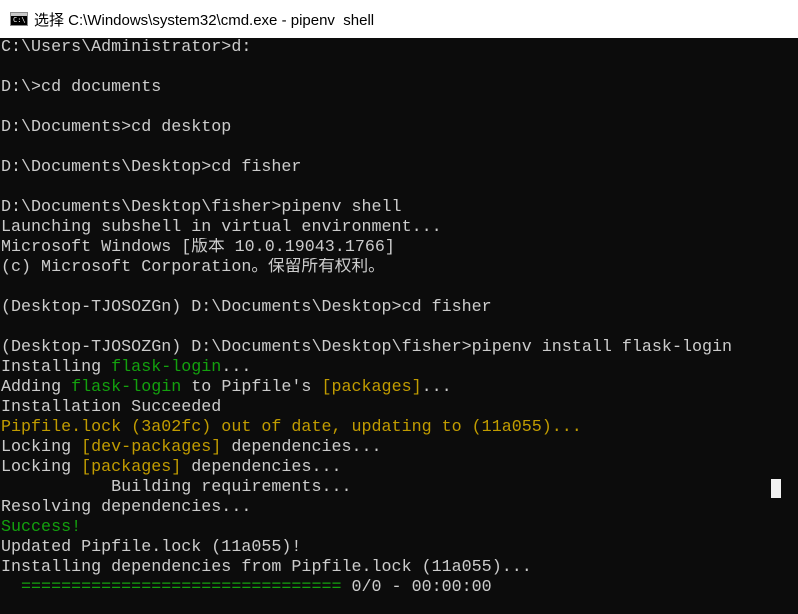 The image size is (798, 614). What do you see at coordinates (81, 87) in the screenshot?
I see `console-text-segment: D:\>cd documents` at bounding box center [81, 87].